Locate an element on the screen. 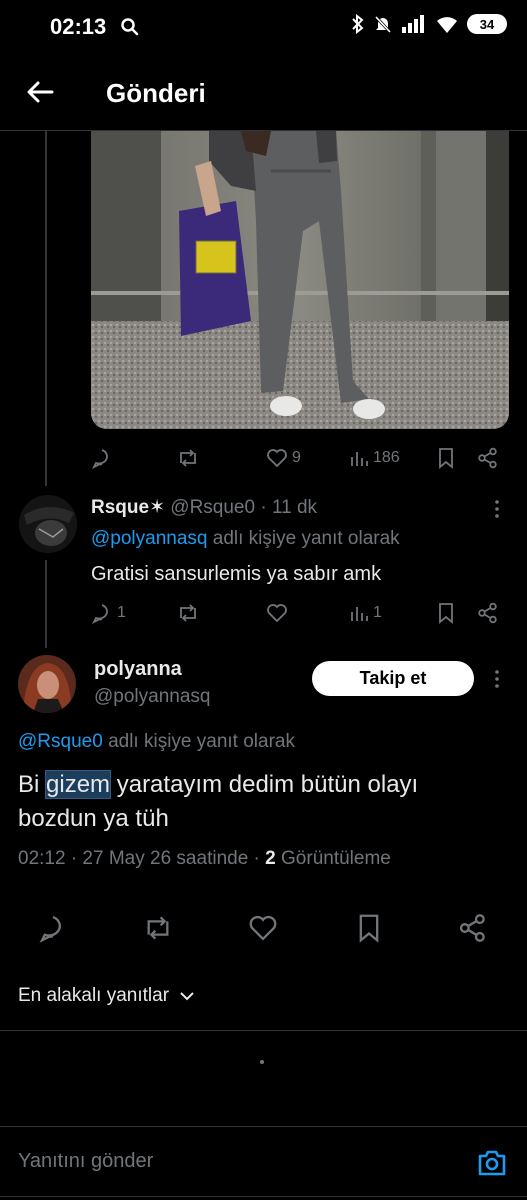  reply1-actions: 1 1 is located at coordinates (296, 613).